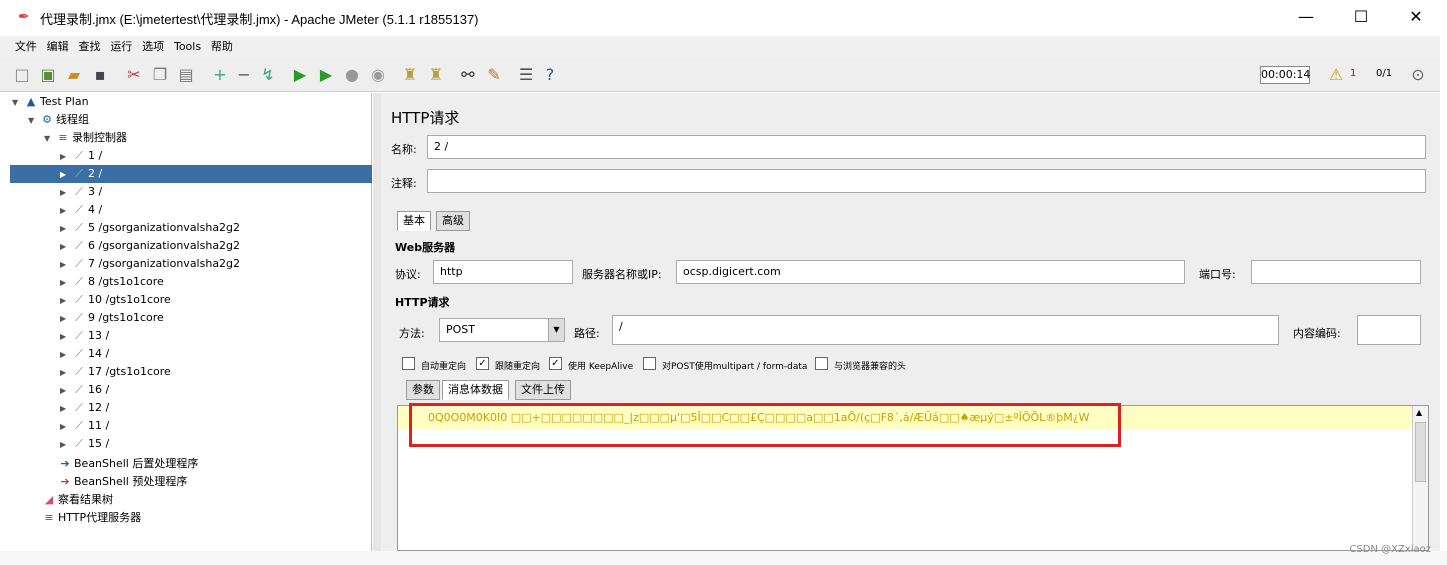  I want to click on tree-node: ▶ ⟋ 10 /gts1o1core, so click(115, 300).